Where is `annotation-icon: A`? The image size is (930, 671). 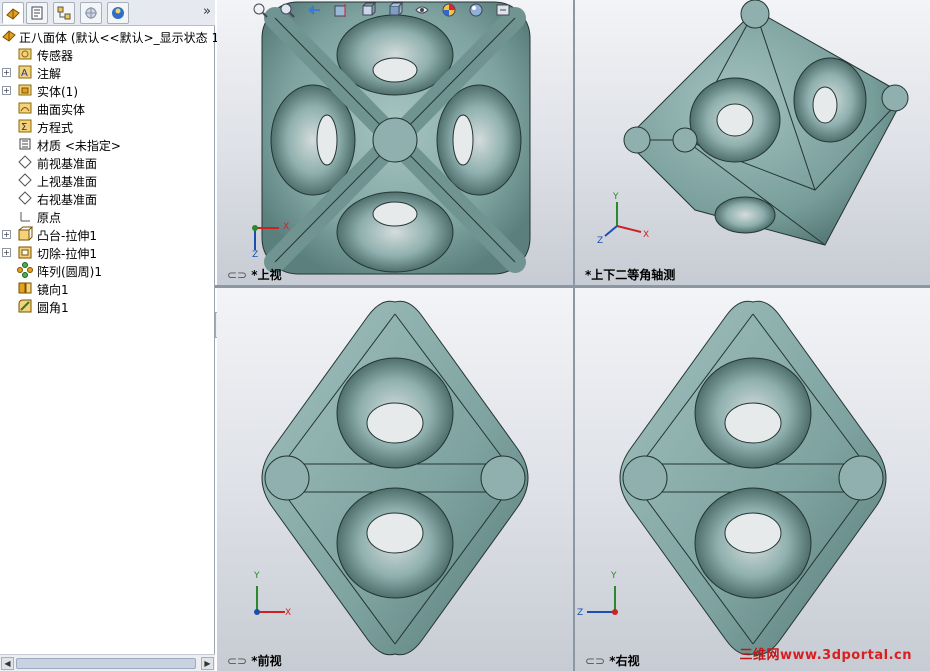
annotation-icon: A is located at coordinates (25, 72).